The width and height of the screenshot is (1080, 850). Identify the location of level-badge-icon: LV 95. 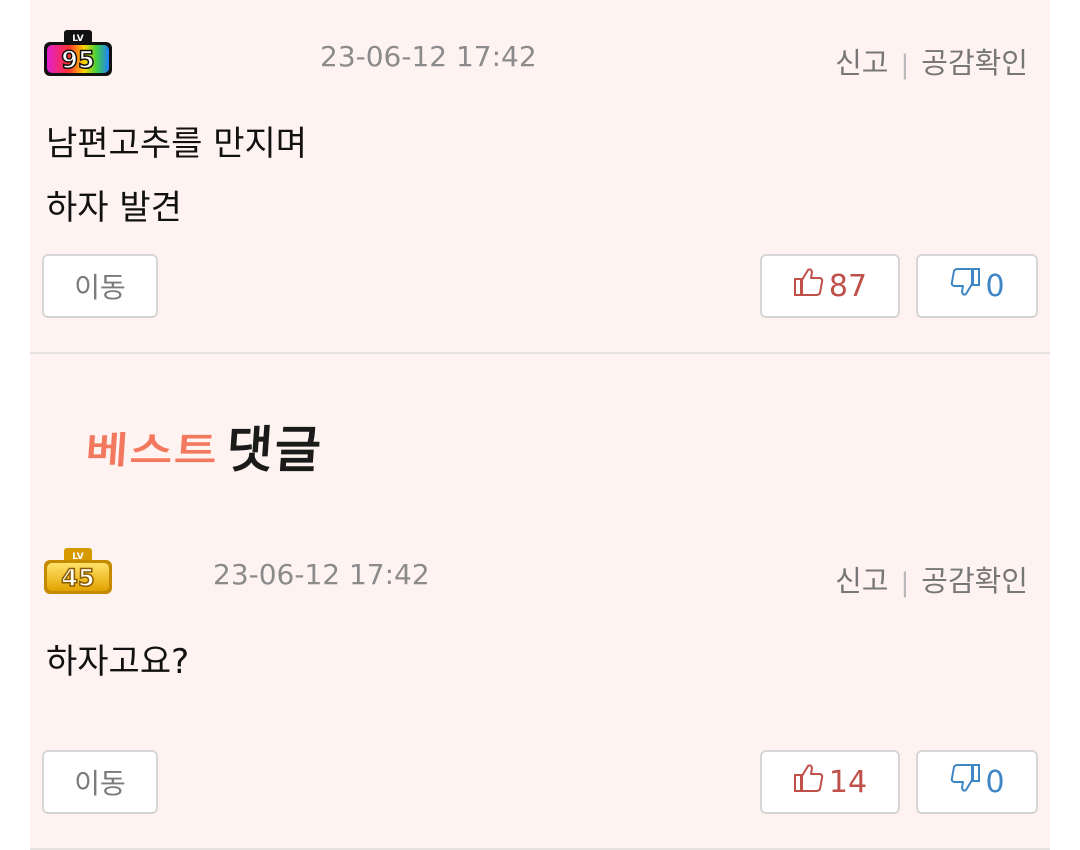
(78, 54).